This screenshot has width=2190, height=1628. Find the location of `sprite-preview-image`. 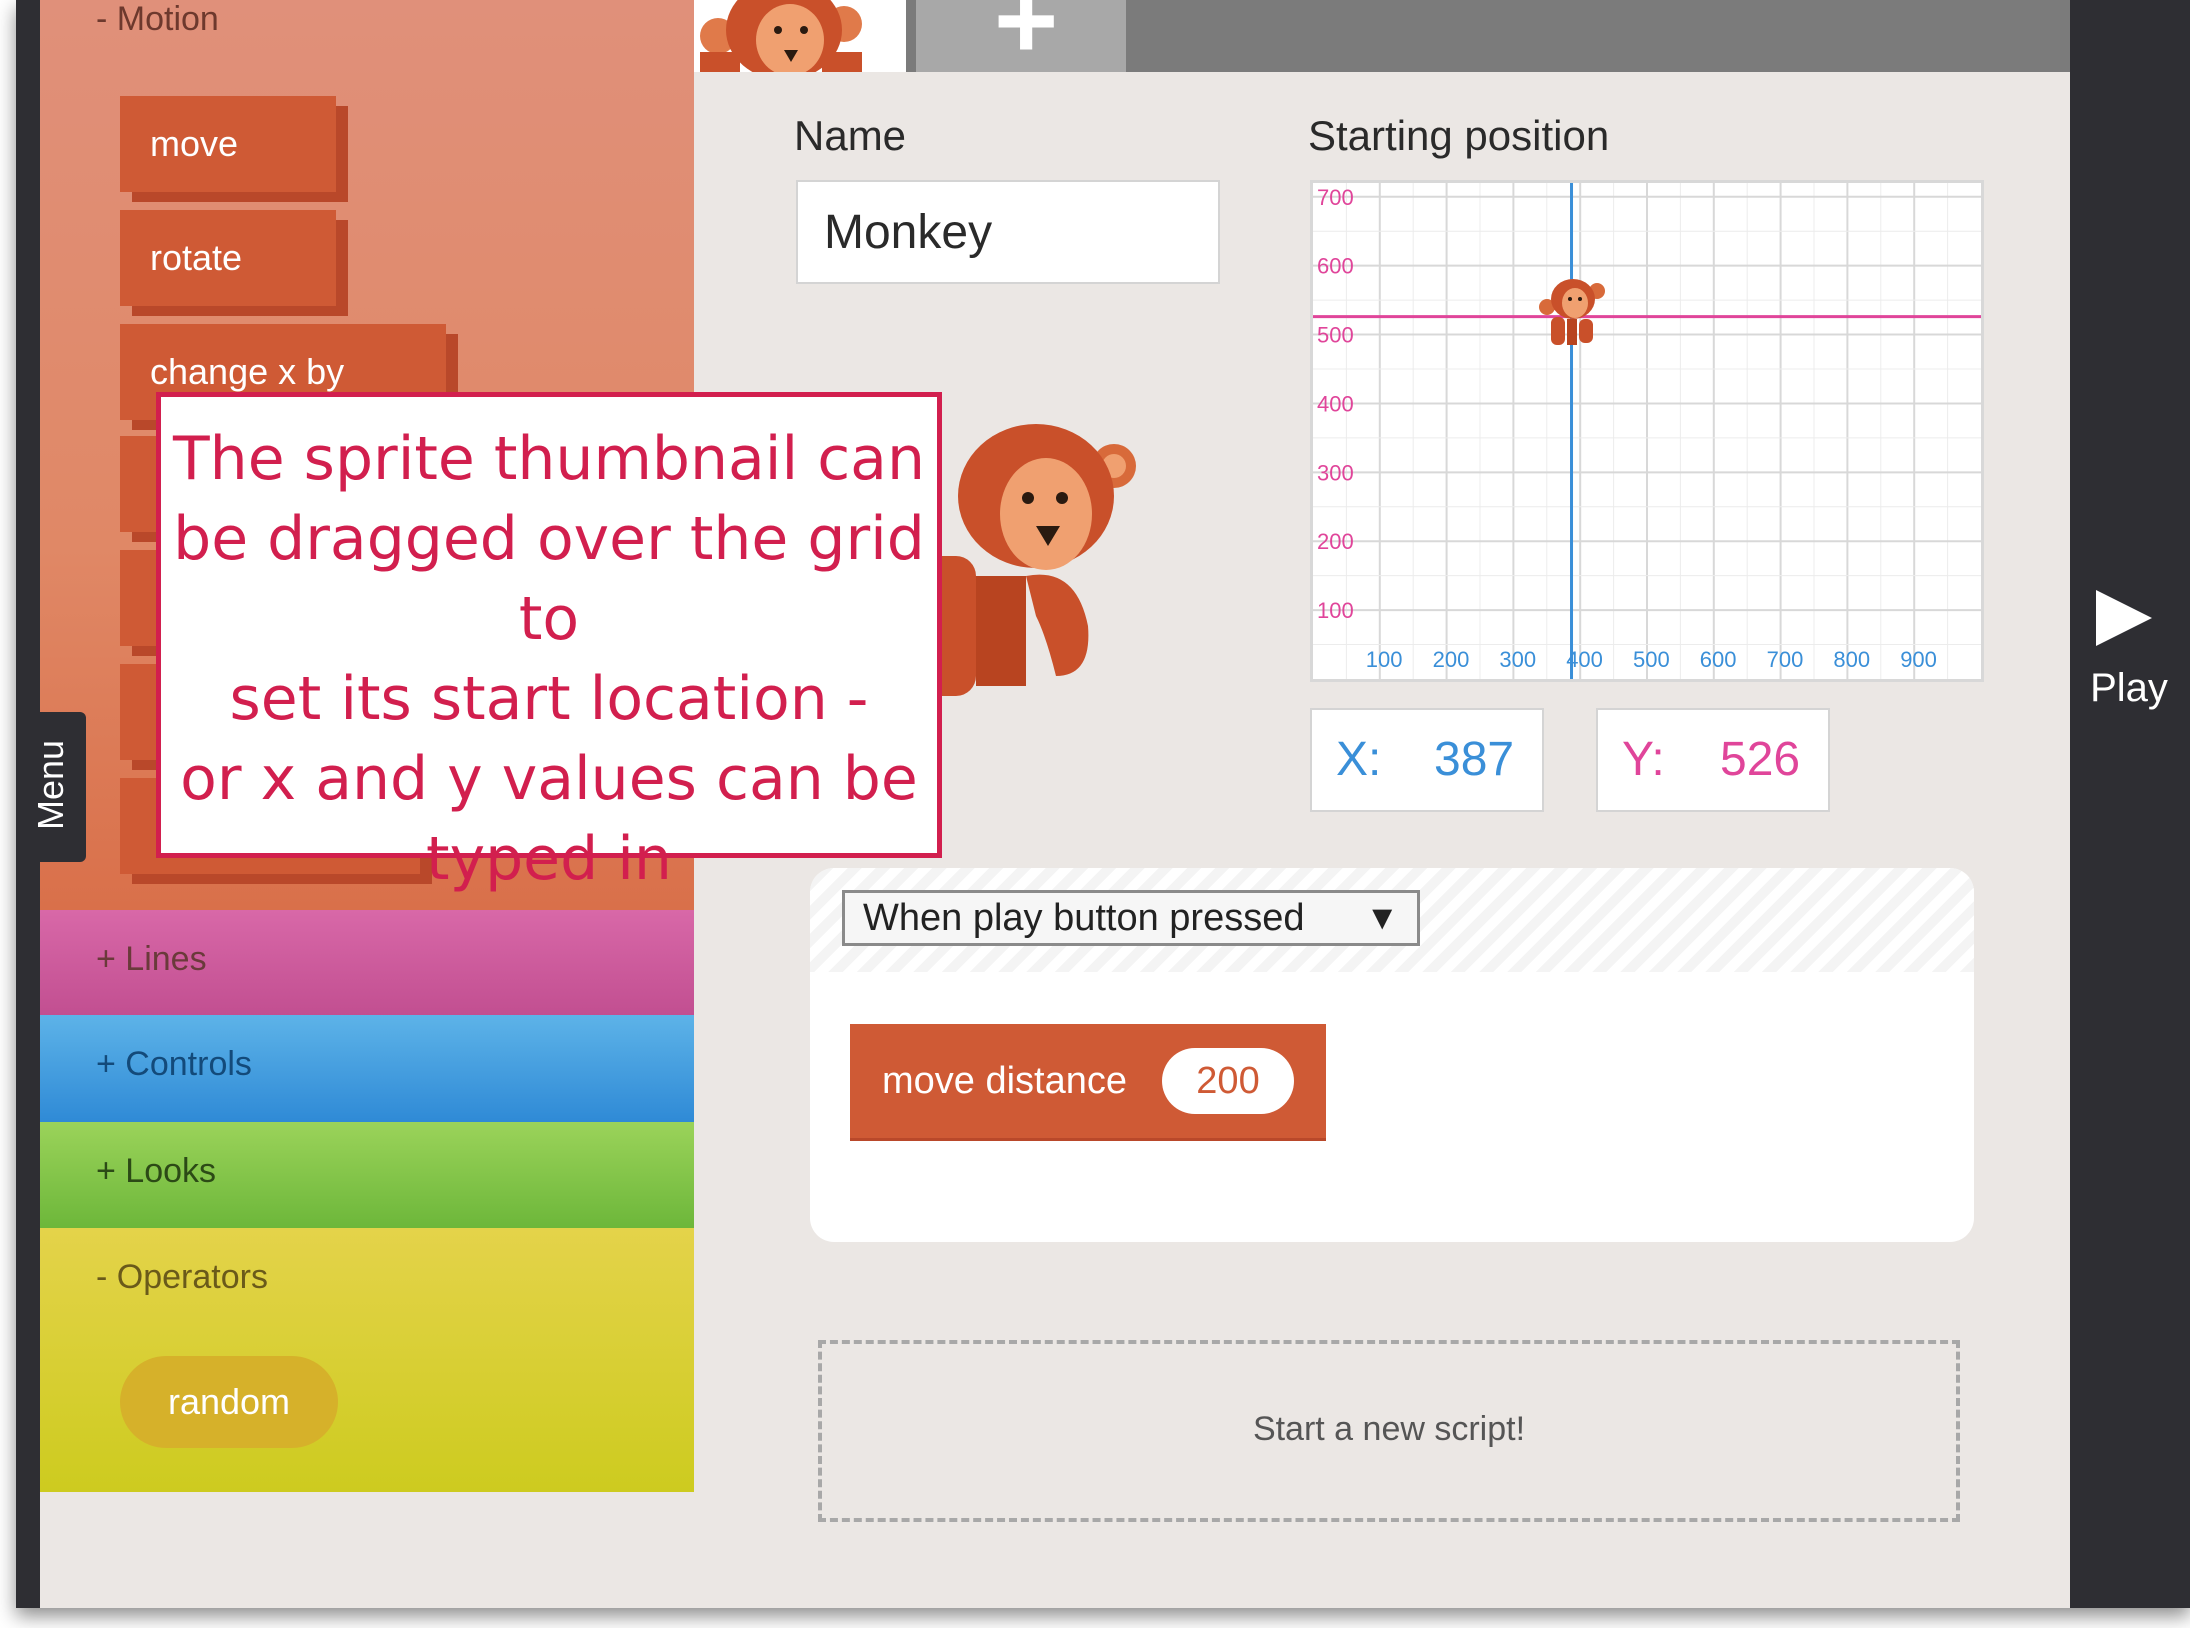

sprite-preview-image is located at coordinates (1026, 560).